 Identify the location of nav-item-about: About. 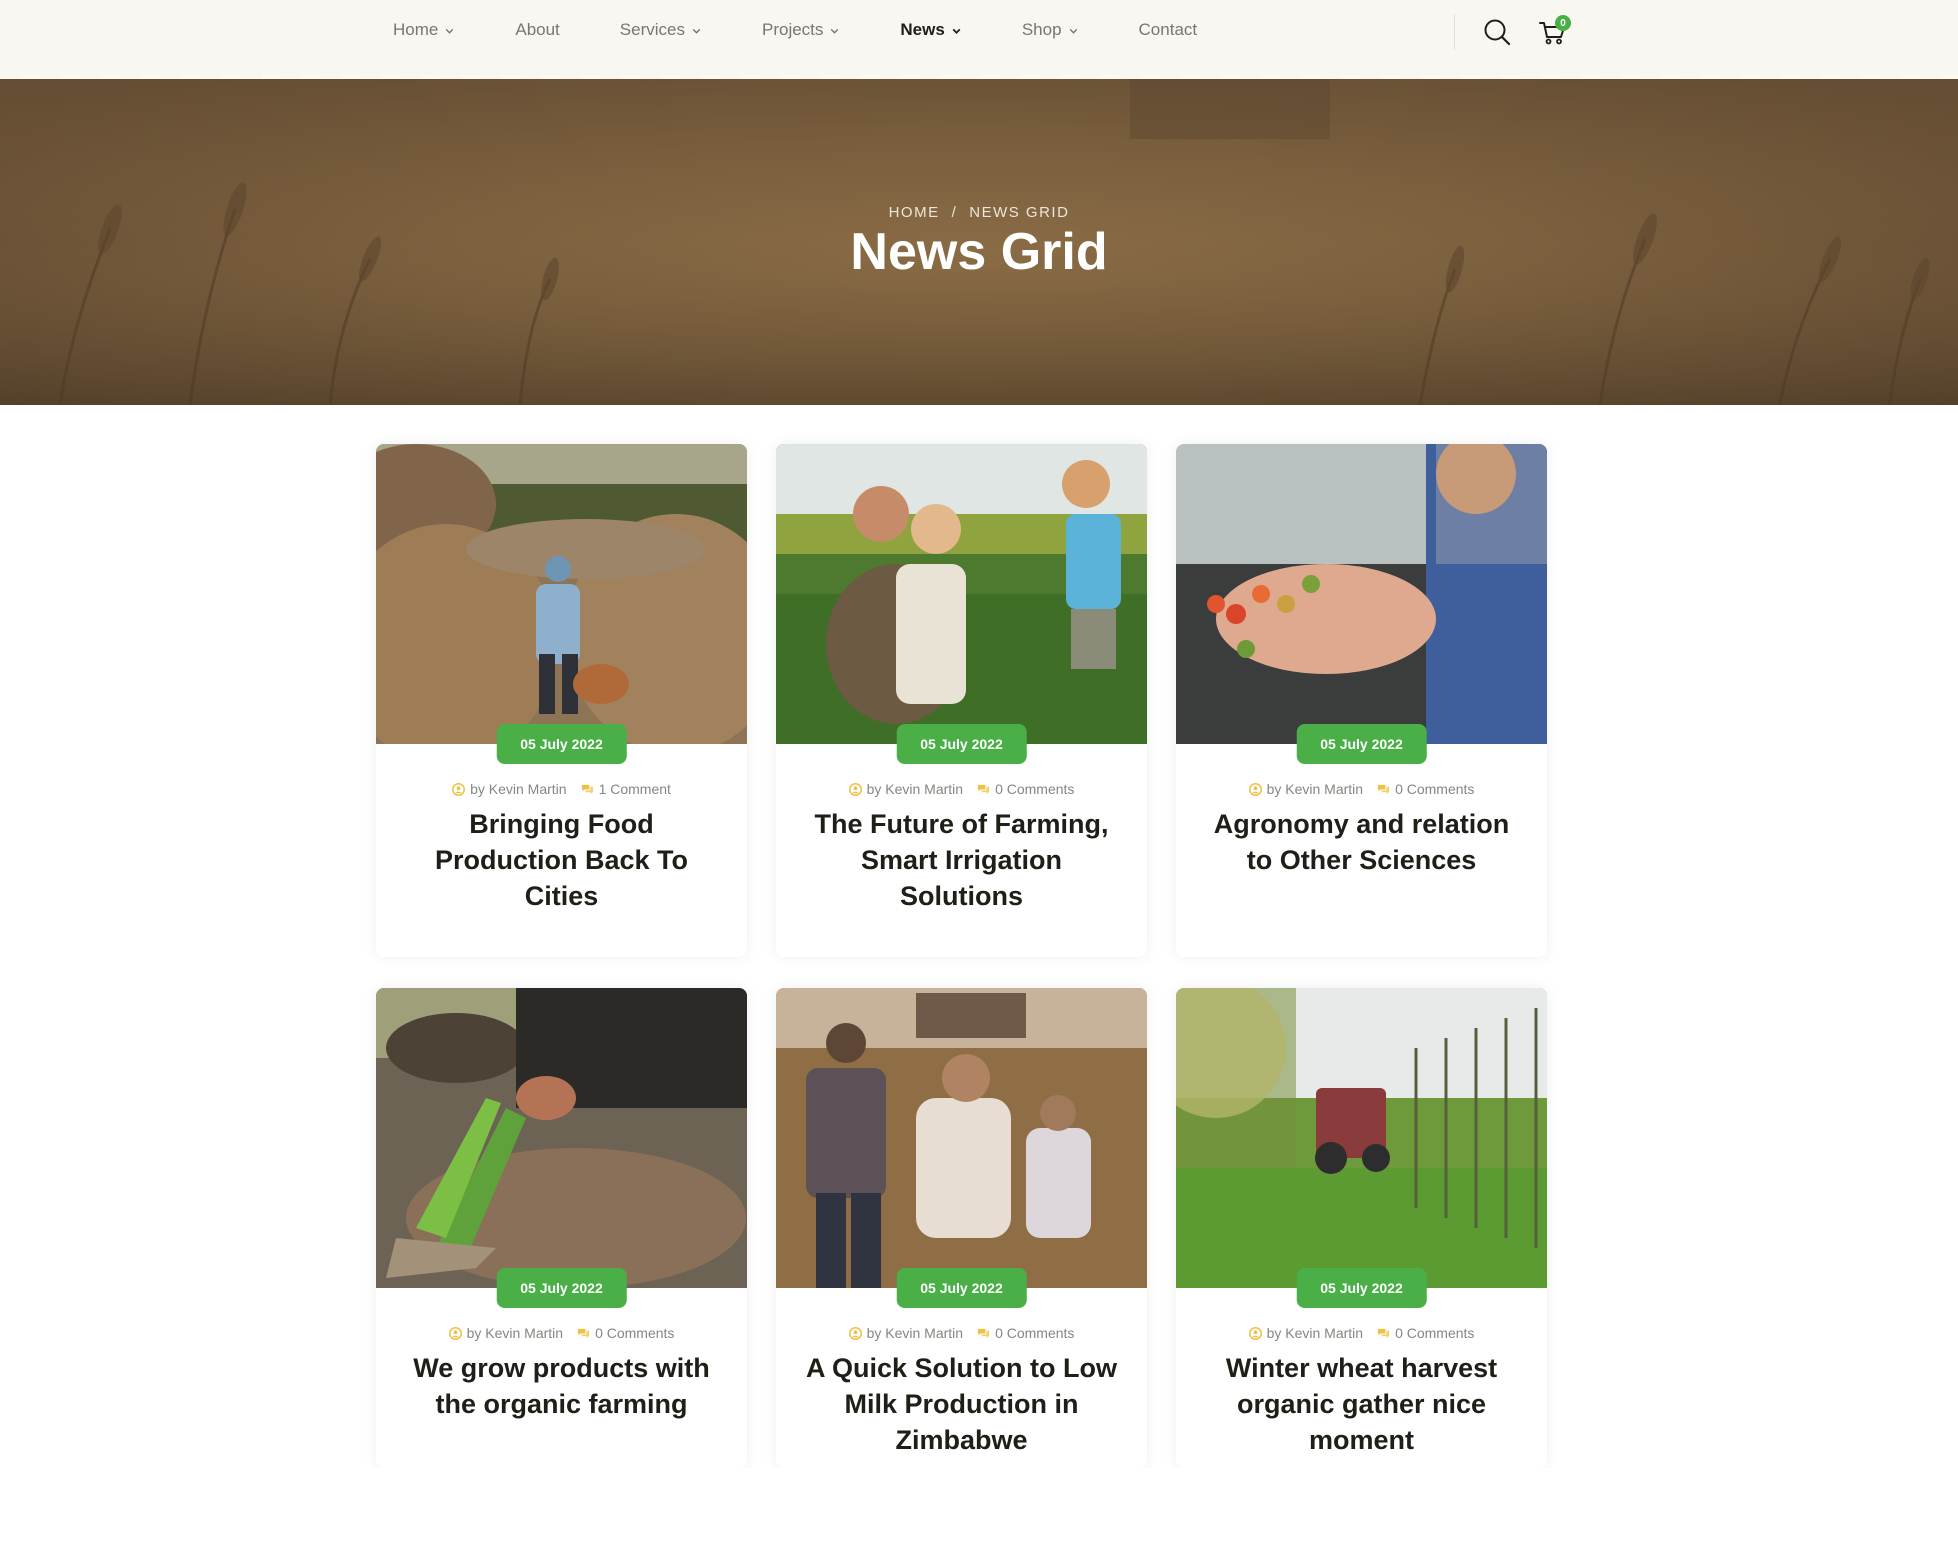
(537, 30).